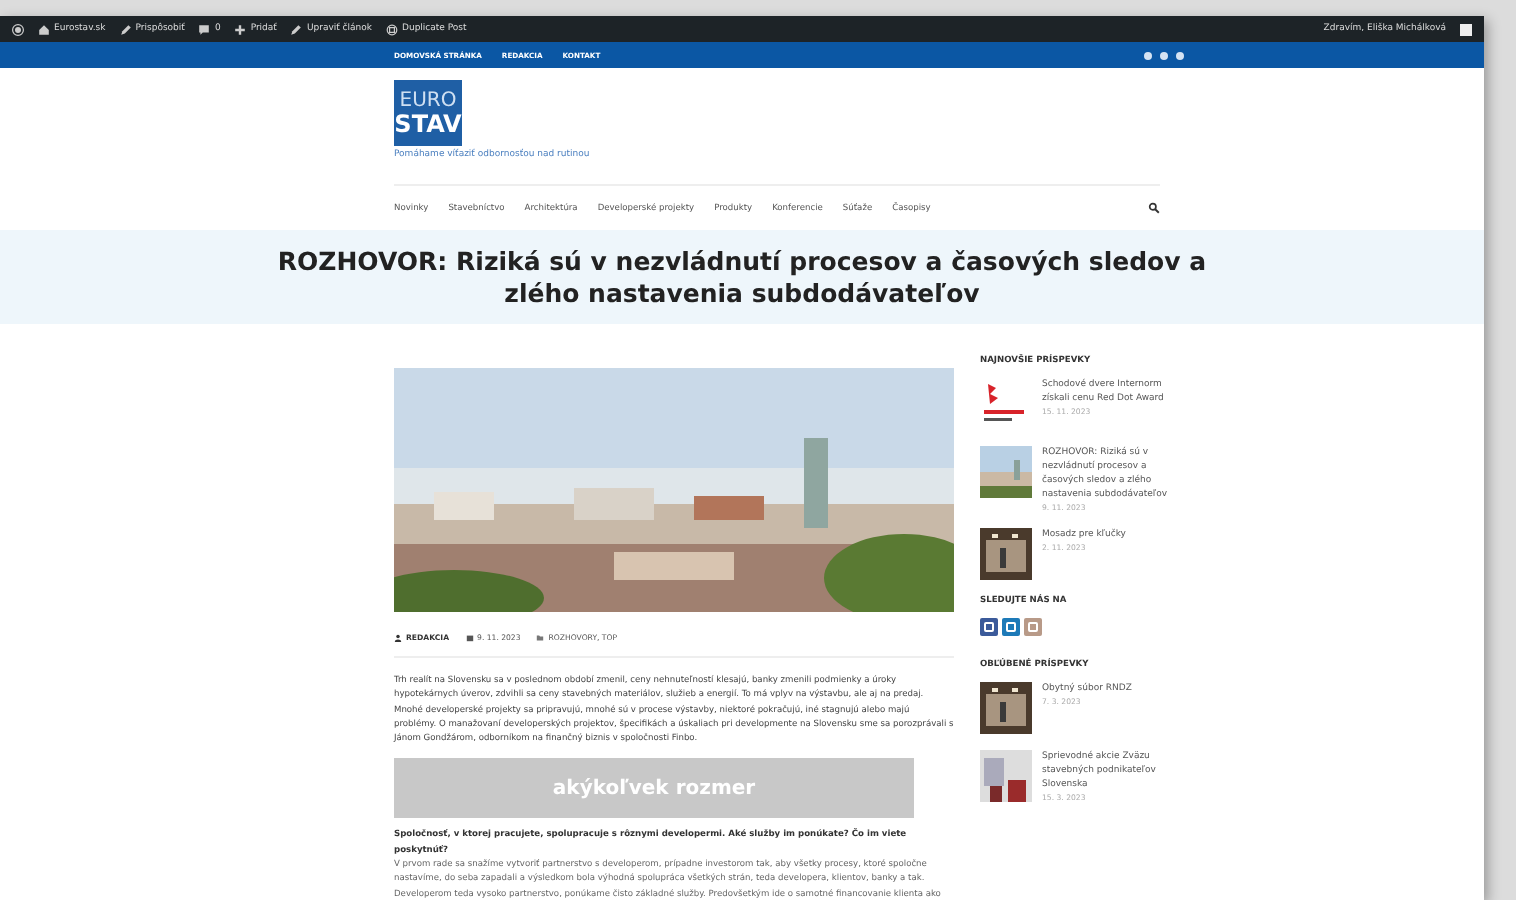 The image size is (1516, 900). Describe the element at coordinates (428, 101) in the screenshot. I see `logo-text: EURO` at that location.